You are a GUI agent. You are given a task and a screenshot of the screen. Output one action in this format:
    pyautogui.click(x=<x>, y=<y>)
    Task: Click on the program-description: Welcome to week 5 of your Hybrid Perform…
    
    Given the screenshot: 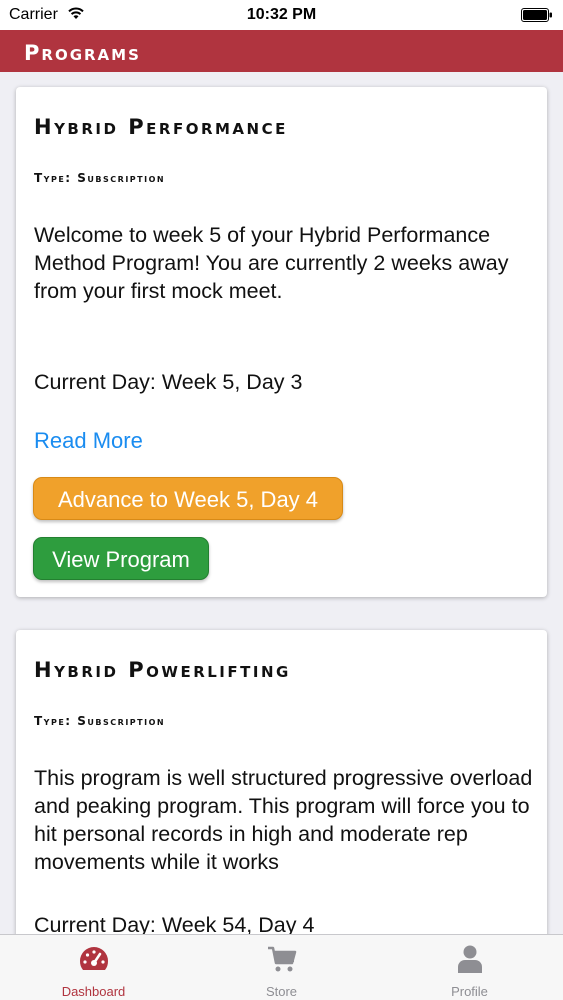 What is the action you would take?
    pyautogui.click(x=271, y=263)
    